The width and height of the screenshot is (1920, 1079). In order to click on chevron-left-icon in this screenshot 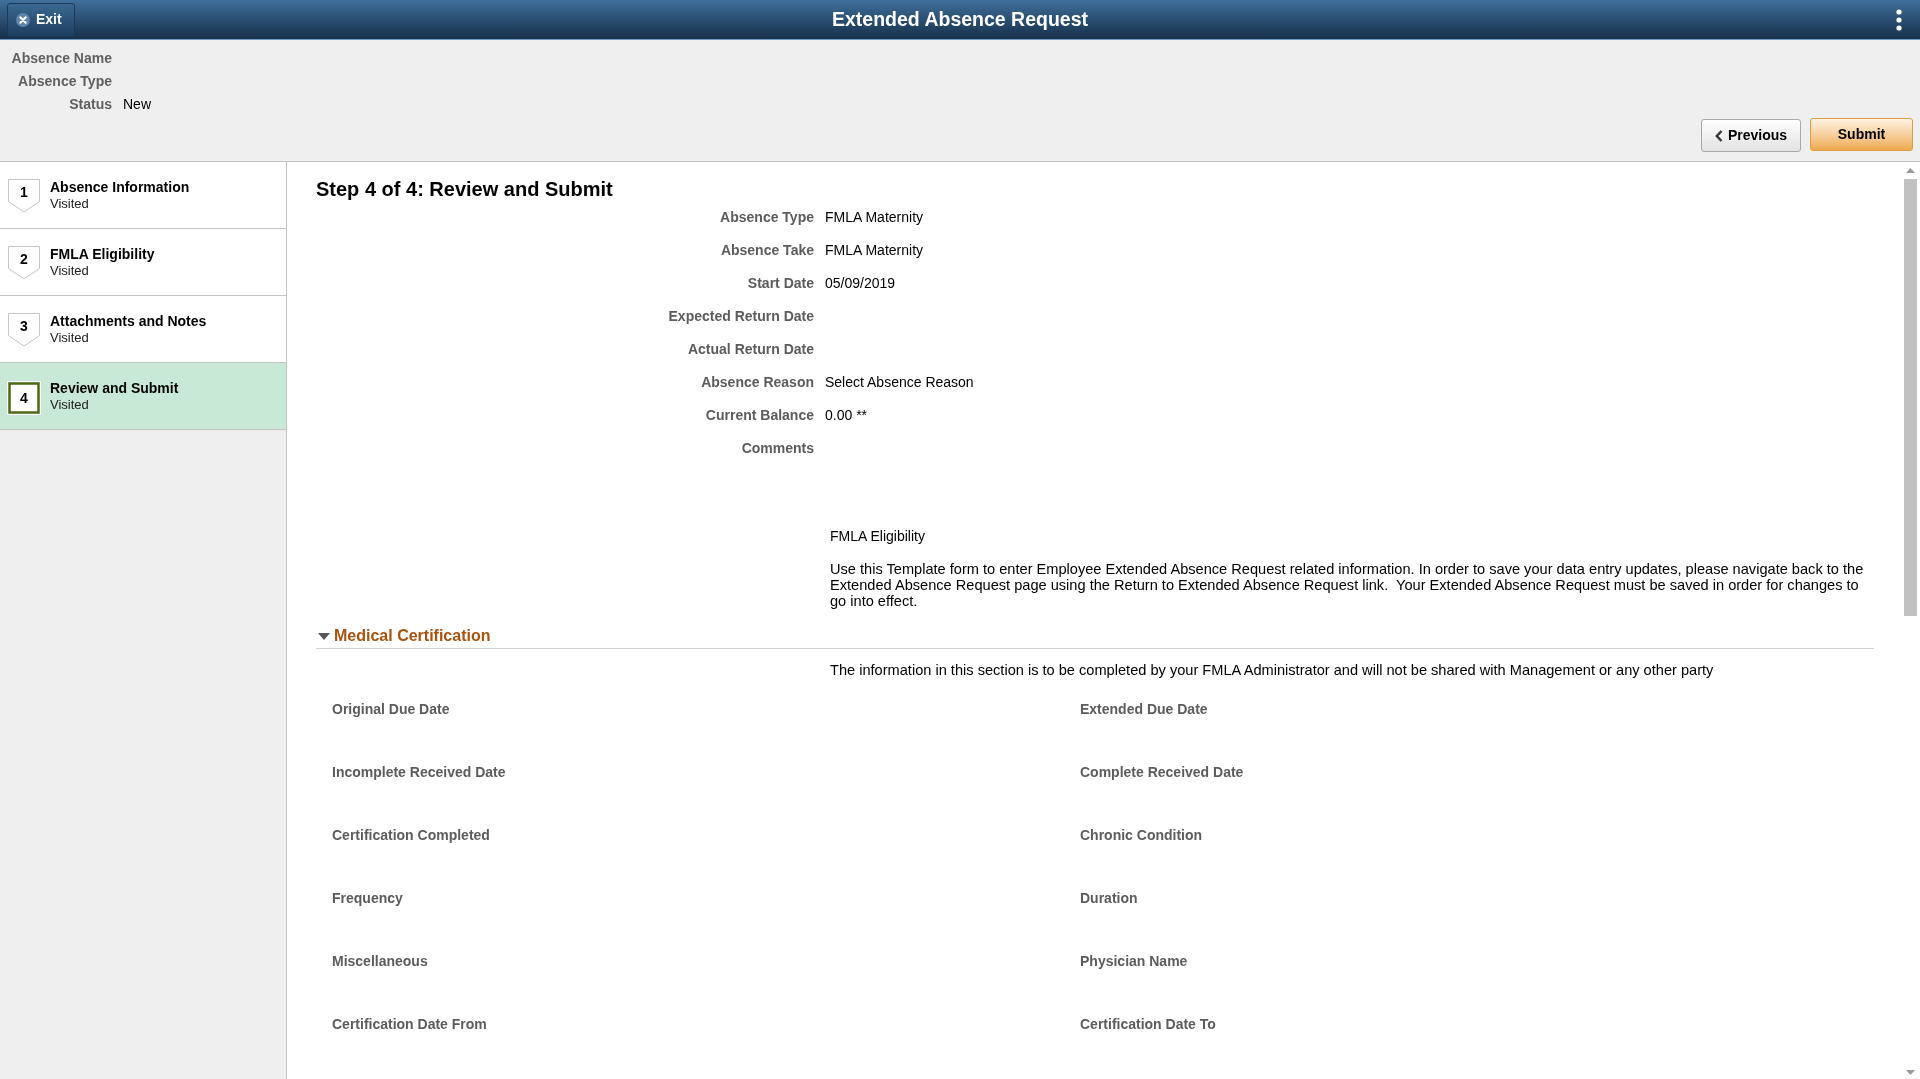, I will do `click(1718, 135)`.